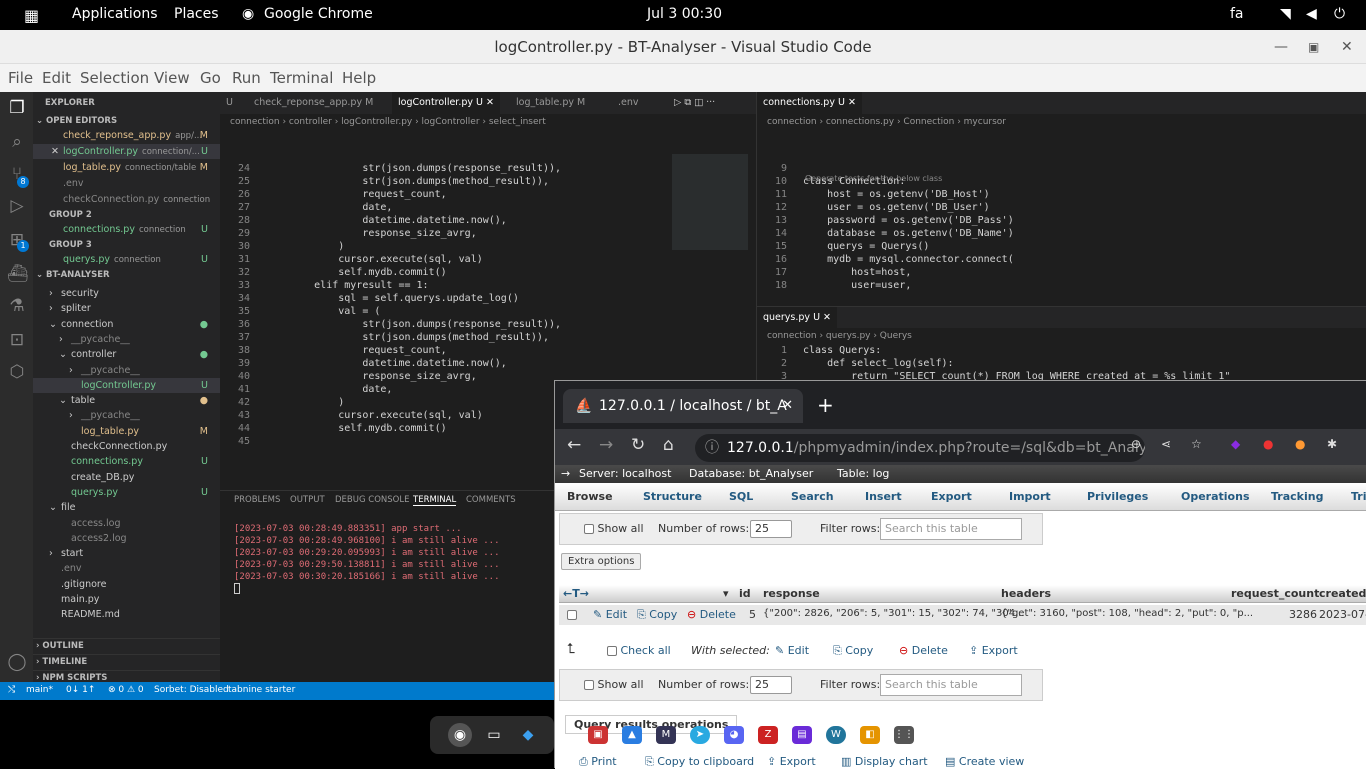  Describe the element at coordinates (318, 14) in the screenshot. I see `active-app-label: Google Chrome` at that location.